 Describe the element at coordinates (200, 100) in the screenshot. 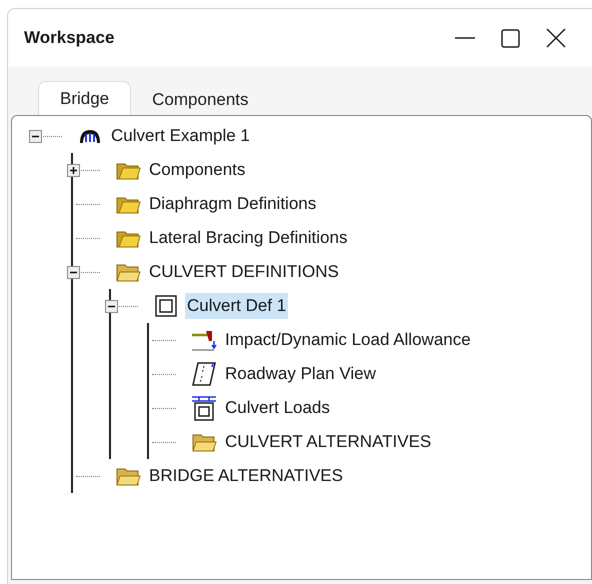

I see `tab: Components` at that location.